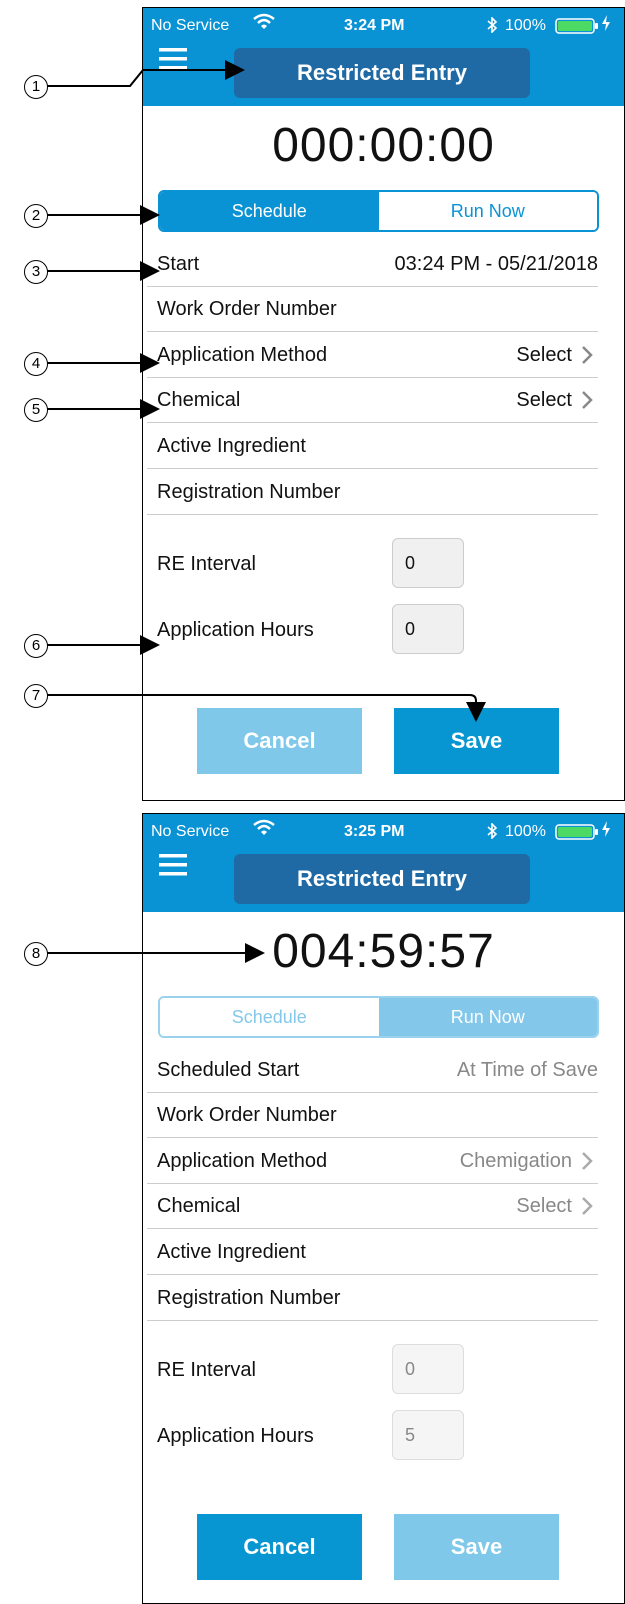  What do you see at coordinates (228, 1070) in the screenshot?
I see `scheduled-start-label: Scheduled Start` at bounding box center [228, 1070].